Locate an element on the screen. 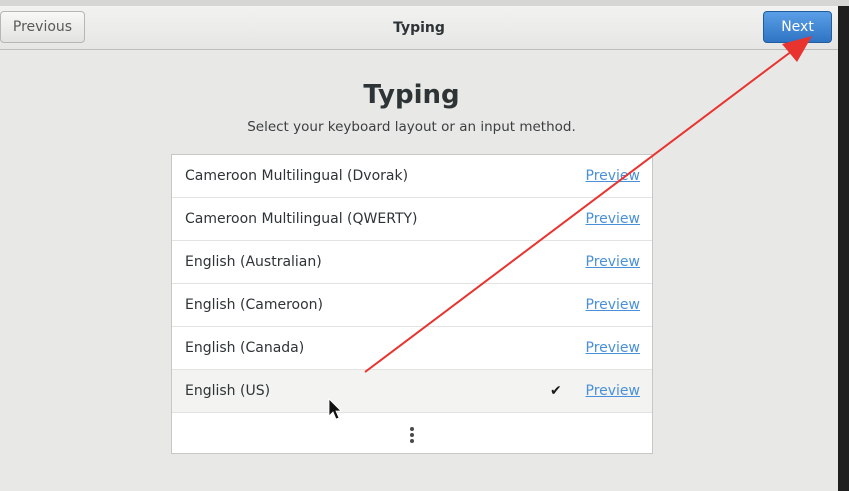 This screenshot has width=849, height=491. layout-row: English (Canada) Preview is located at coordinates (412, 348).